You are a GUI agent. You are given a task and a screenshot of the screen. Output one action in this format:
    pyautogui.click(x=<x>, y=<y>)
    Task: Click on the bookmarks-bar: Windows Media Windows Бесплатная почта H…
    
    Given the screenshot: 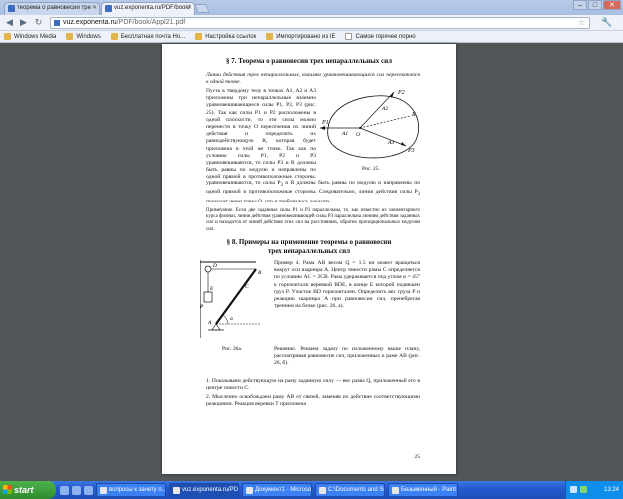 What is the action you would take?
    pyautogui.click(x=311, y=37)
    